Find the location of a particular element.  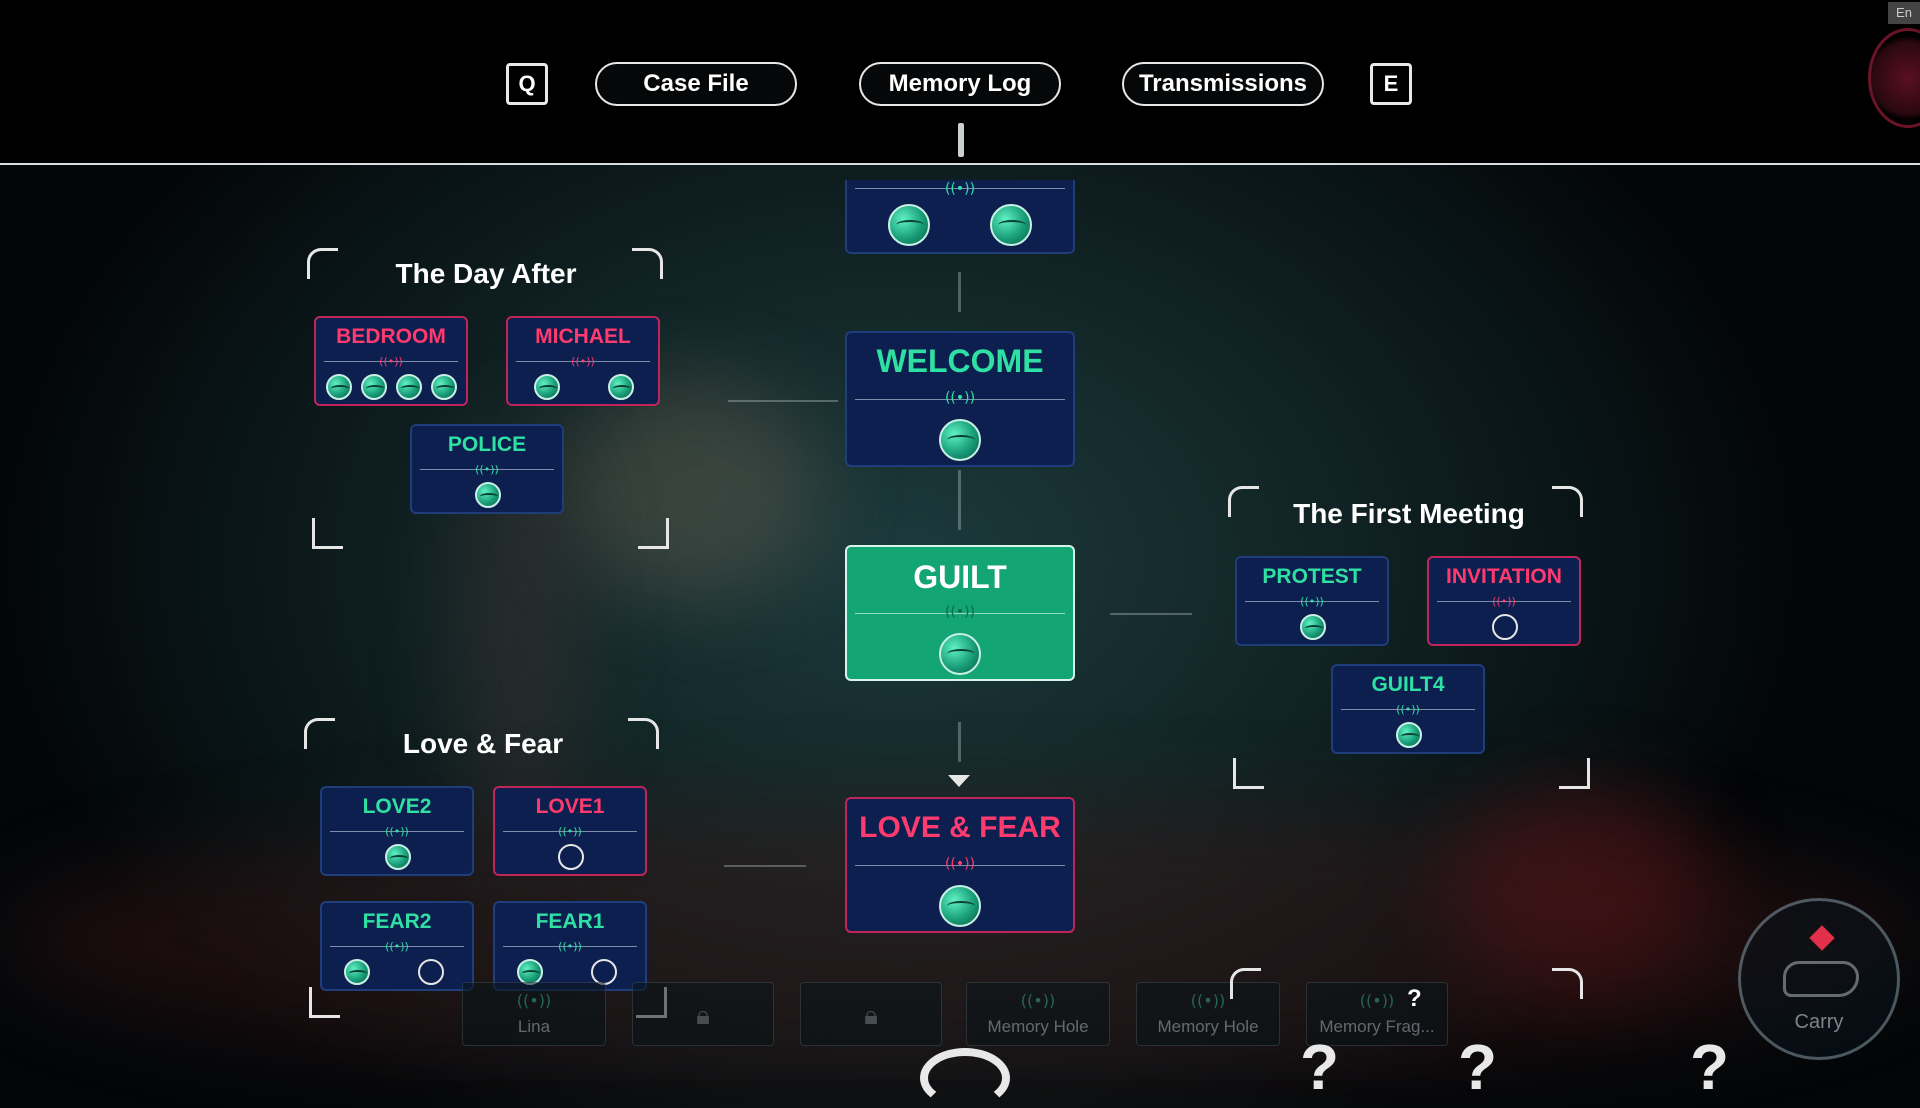

slot-label: Lina is located at coordinates (534, 1026).